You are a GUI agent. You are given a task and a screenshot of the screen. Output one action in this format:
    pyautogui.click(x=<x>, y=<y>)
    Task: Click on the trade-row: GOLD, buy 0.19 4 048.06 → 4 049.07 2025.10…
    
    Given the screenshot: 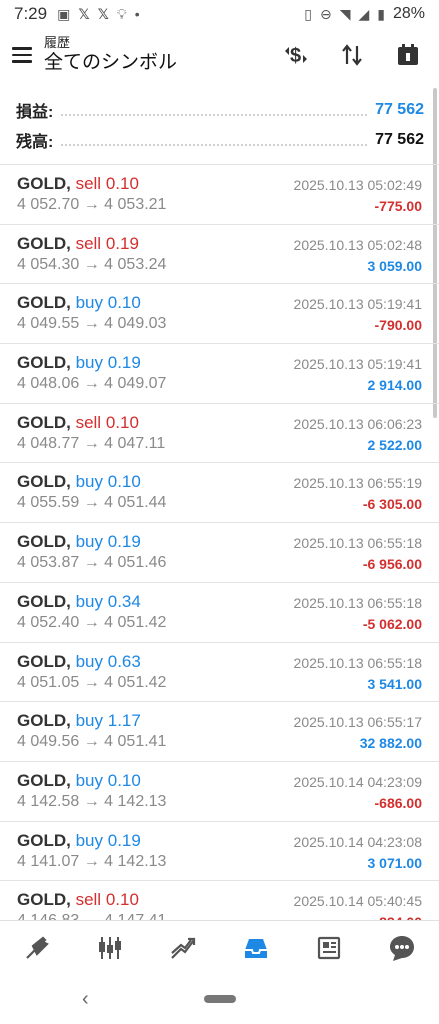 What is the action you would take?
    pyautogui.click(x=219, y=374)
    